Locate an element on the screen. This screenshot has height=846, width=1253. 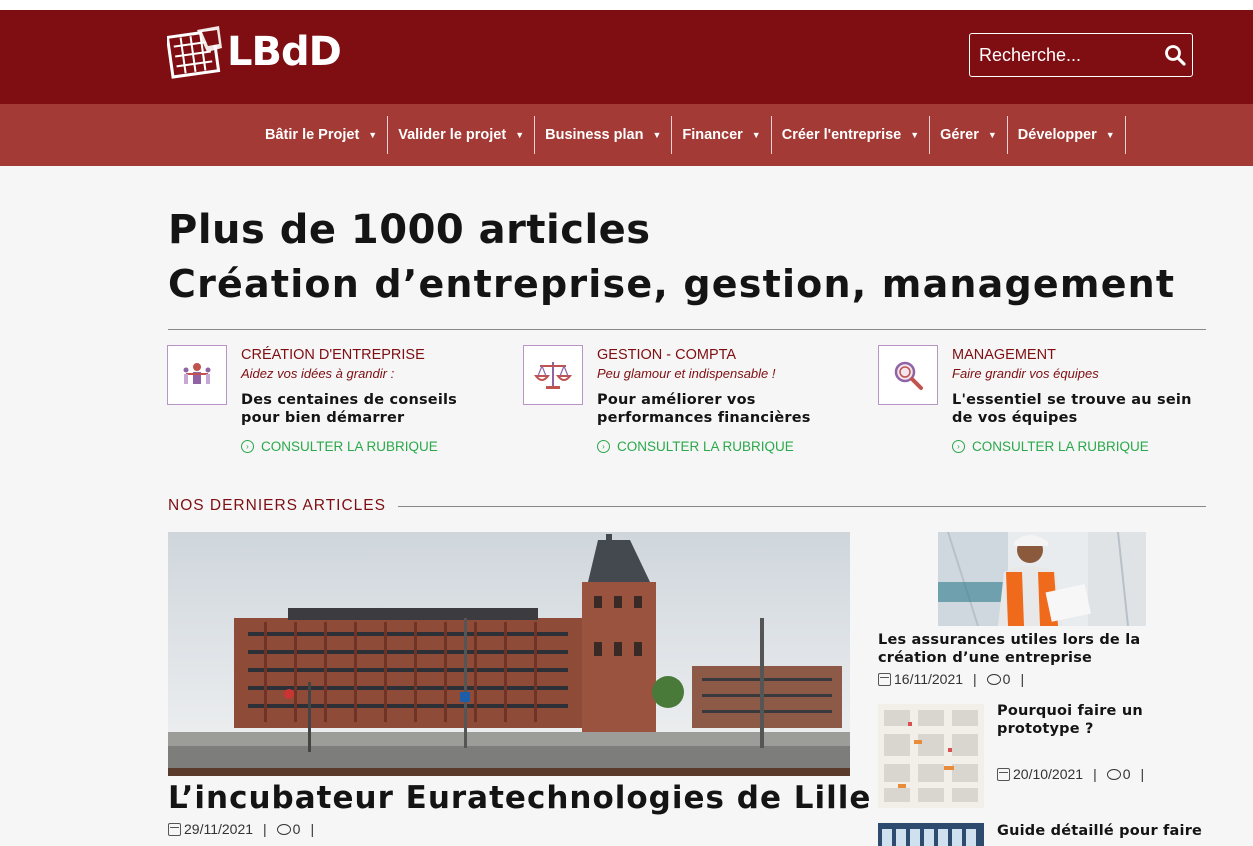
nav-item-label: Business plan is located at coordinates (594, 135).